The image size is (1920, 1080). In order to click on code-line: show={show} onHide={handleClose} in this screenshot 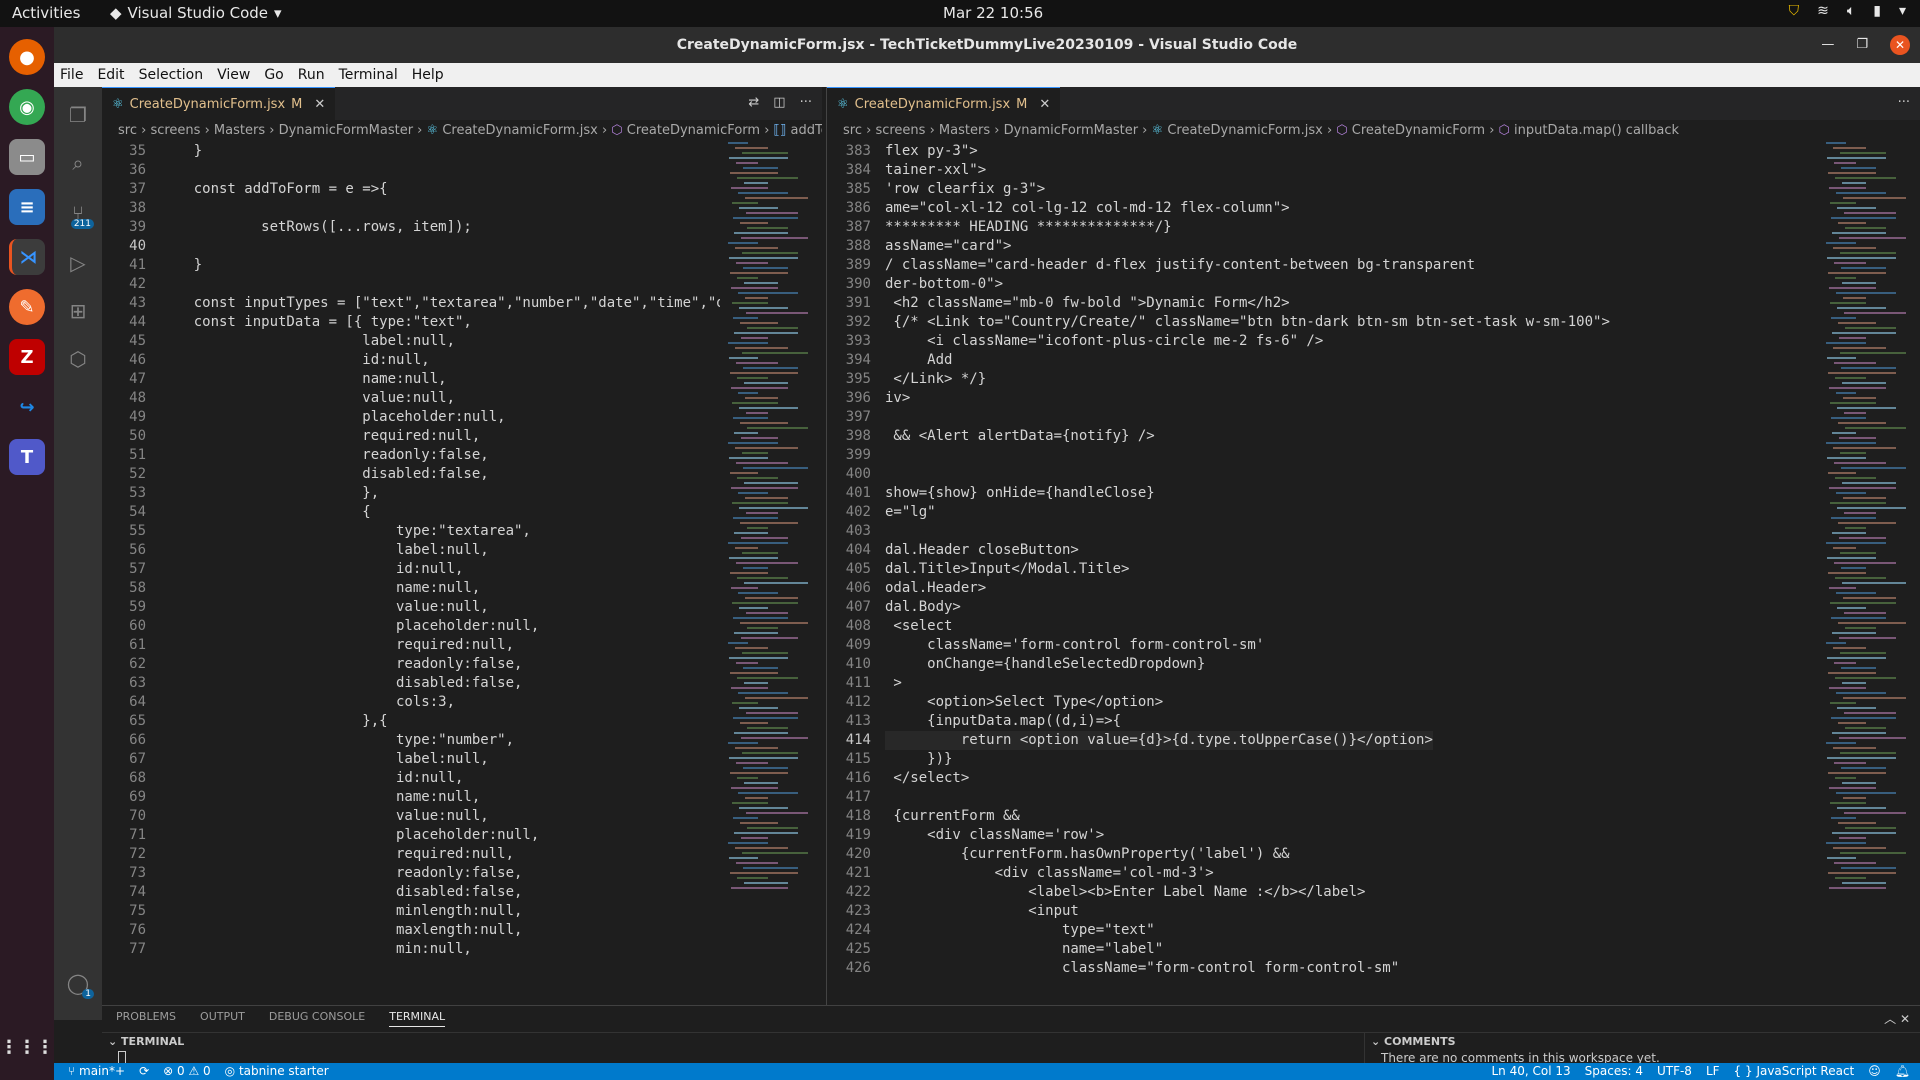, I will do `click(1020, 493)`.